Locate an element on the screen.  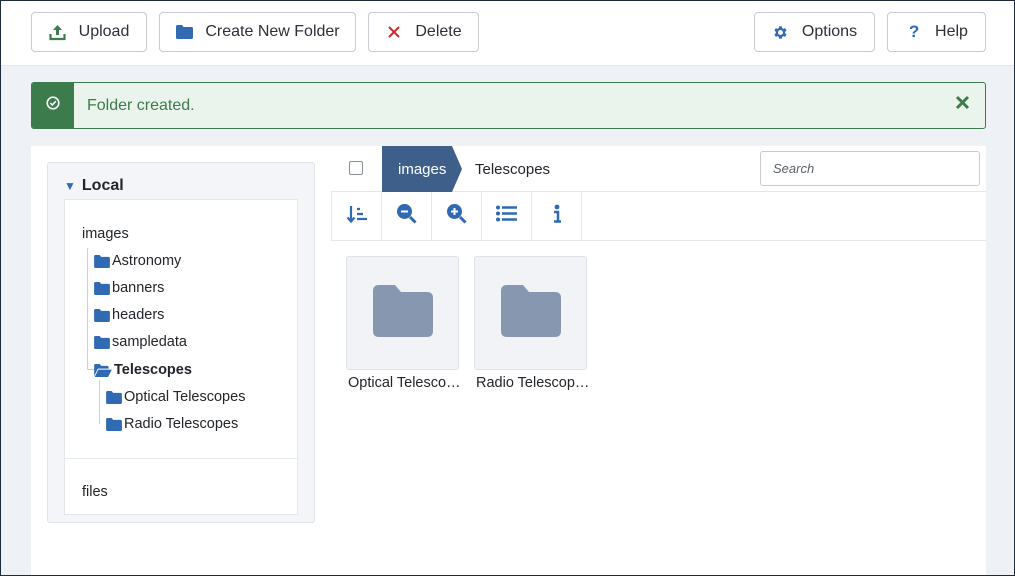
list-view-button is located at coordinates (507, 216).